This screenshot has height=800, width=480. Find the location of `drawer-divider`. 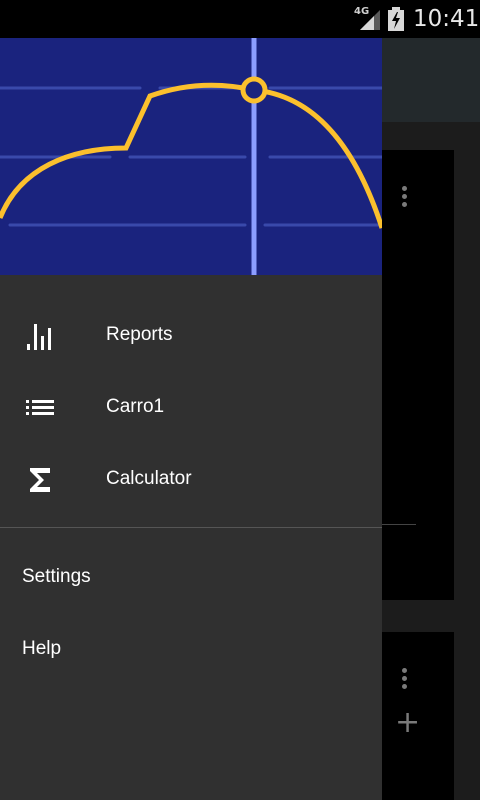

drawer-divider is located at coordinates (191, 527).